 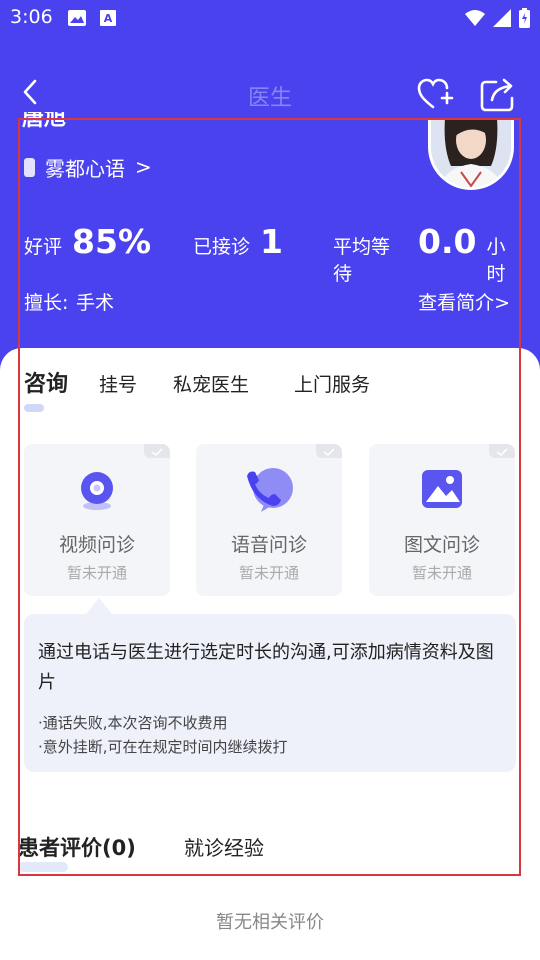 What do you see at coordinates (31, 17) in the screenshot?
I see `status-time: 3:06` at bounding box center [31, 17].